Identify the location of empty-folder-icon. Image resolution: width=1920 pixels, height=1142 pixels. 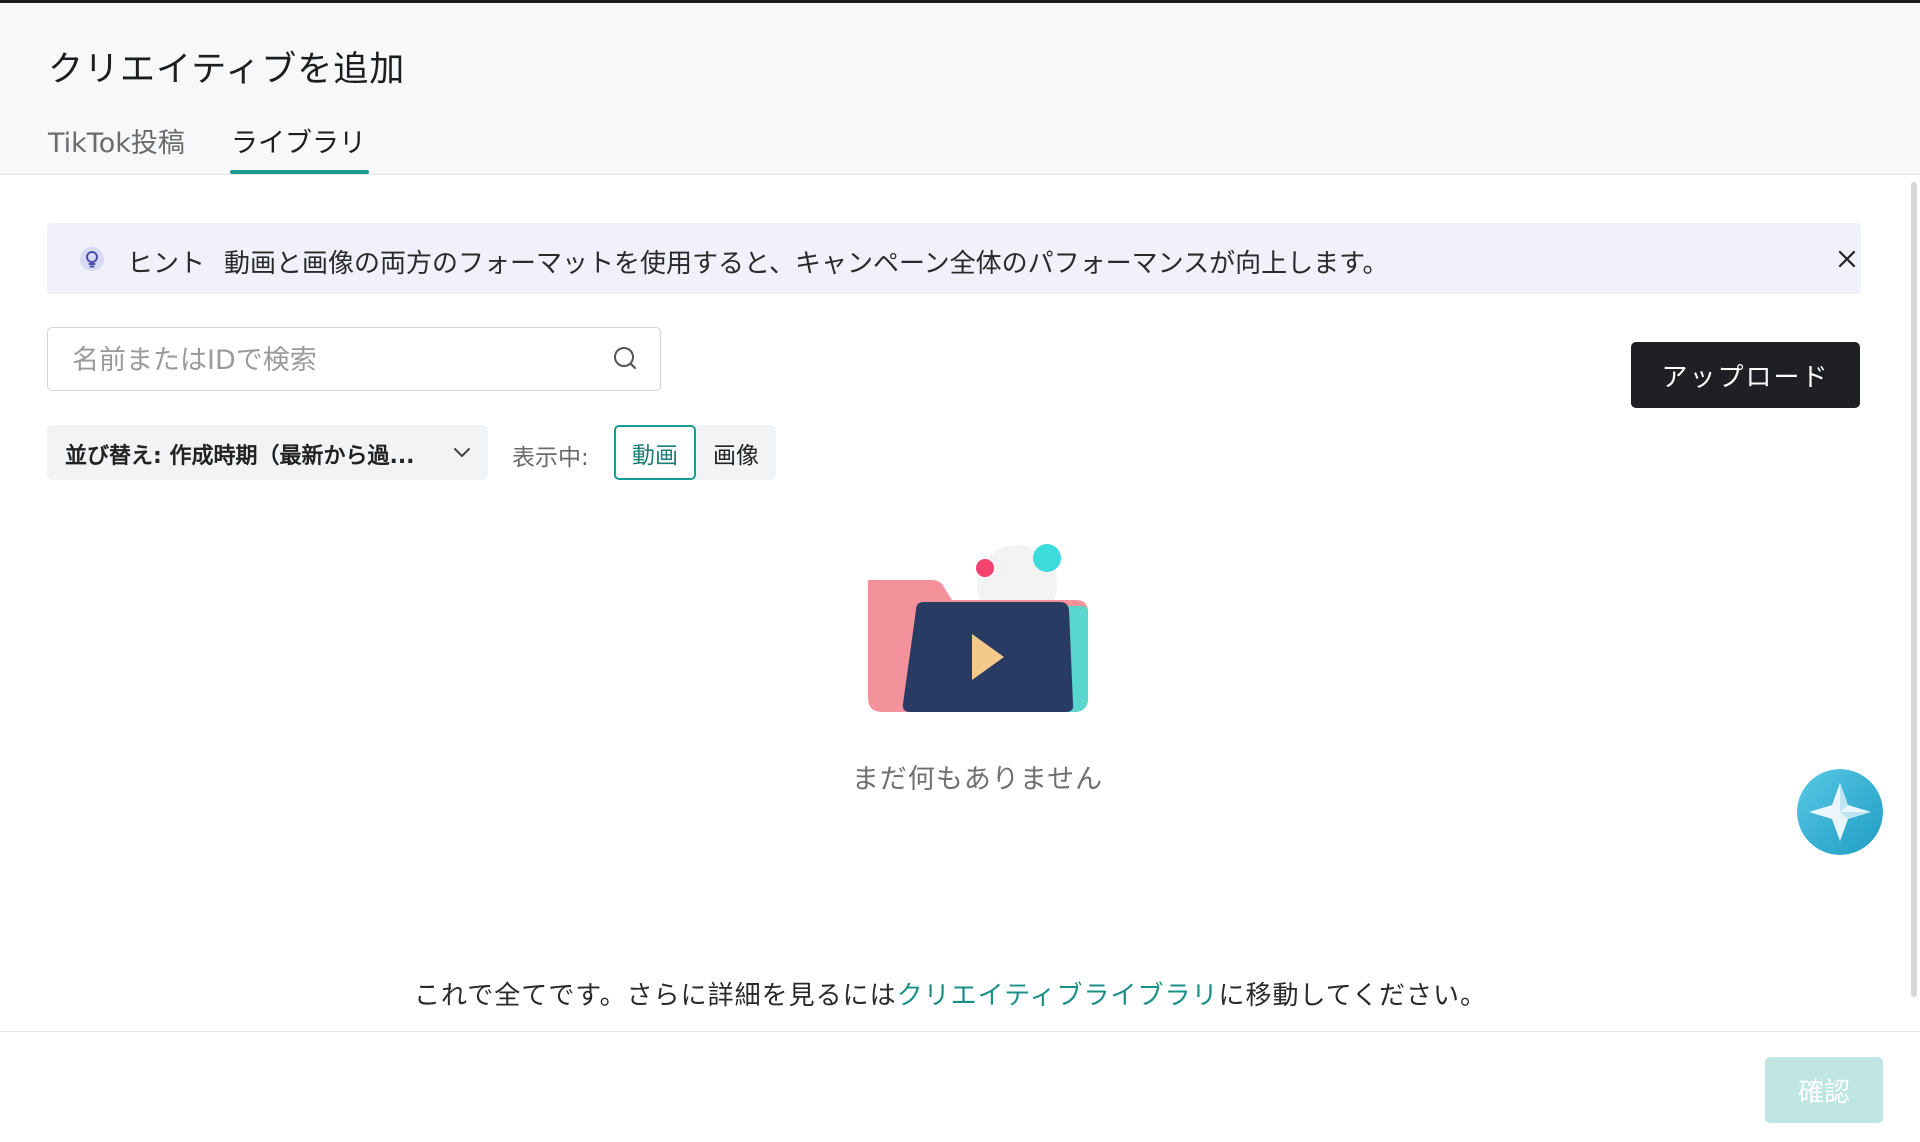
(978, 628).